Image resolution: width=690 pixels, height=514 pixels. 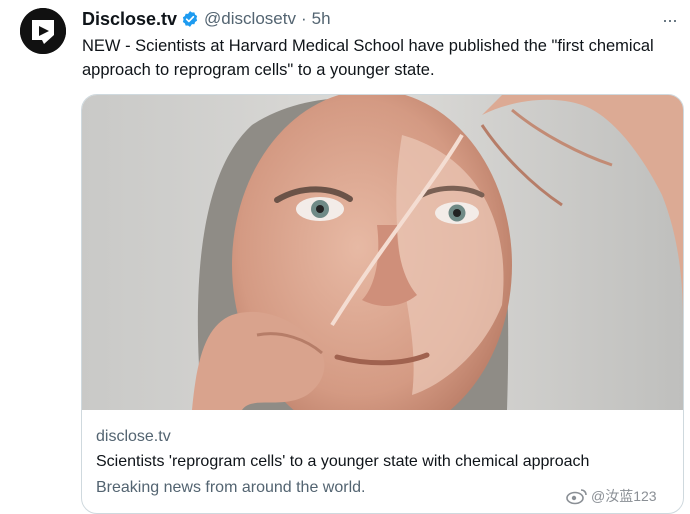 What do you see at coordinates (321, 19) in the screenshot?
I see `tweet-timestamp: 5h` at bounding box center [321, 19].